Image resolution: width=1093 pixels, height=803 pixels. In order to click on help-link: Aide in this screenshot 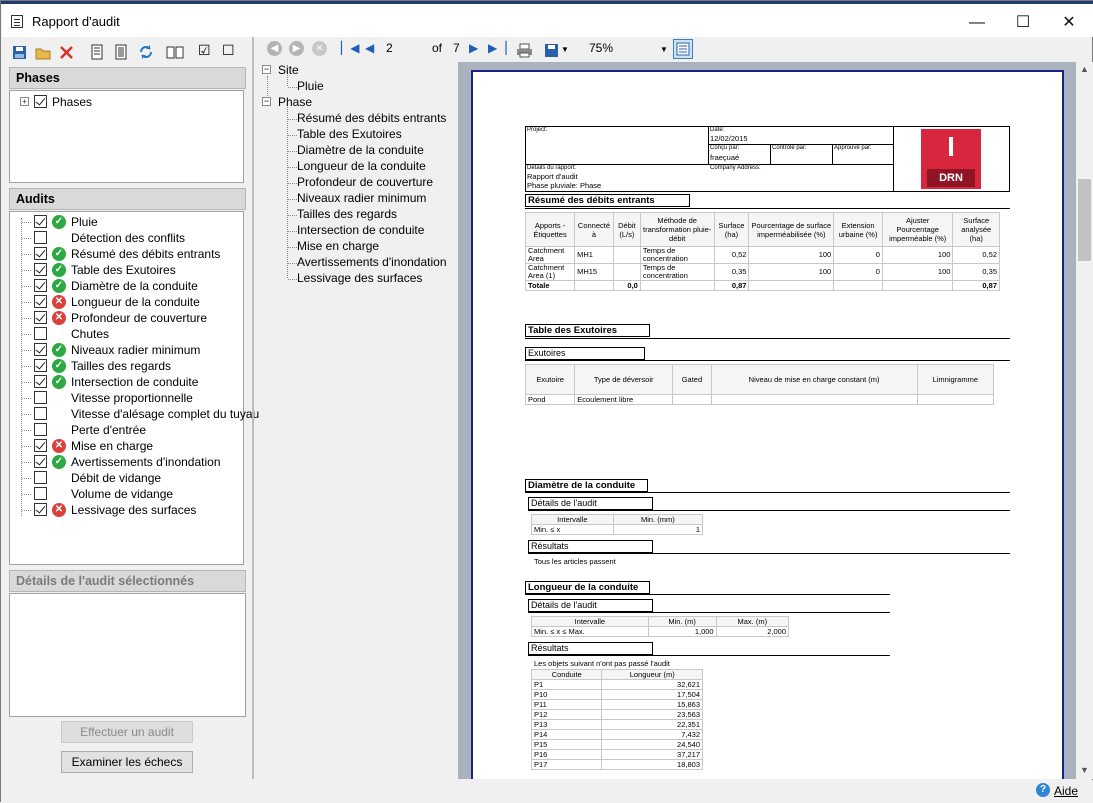, I will do `click(1066, 791)`.